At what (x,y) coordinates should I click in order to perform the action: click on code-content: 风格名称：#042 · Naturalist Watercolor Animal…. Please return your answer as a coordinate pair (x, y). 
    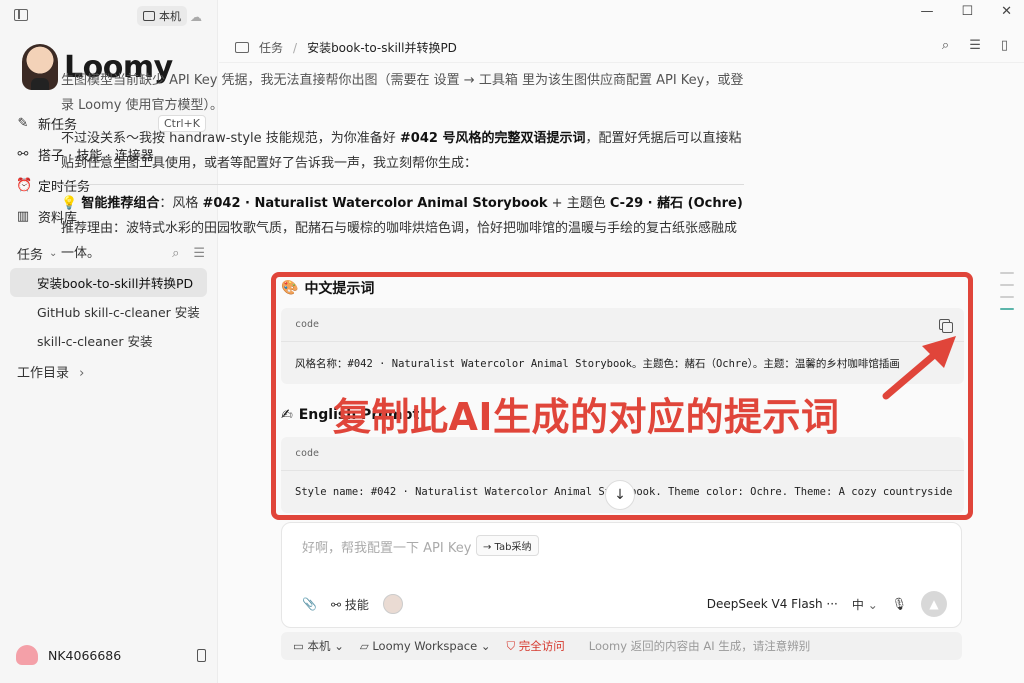
    Looking at the image, I should click on (622, 363).